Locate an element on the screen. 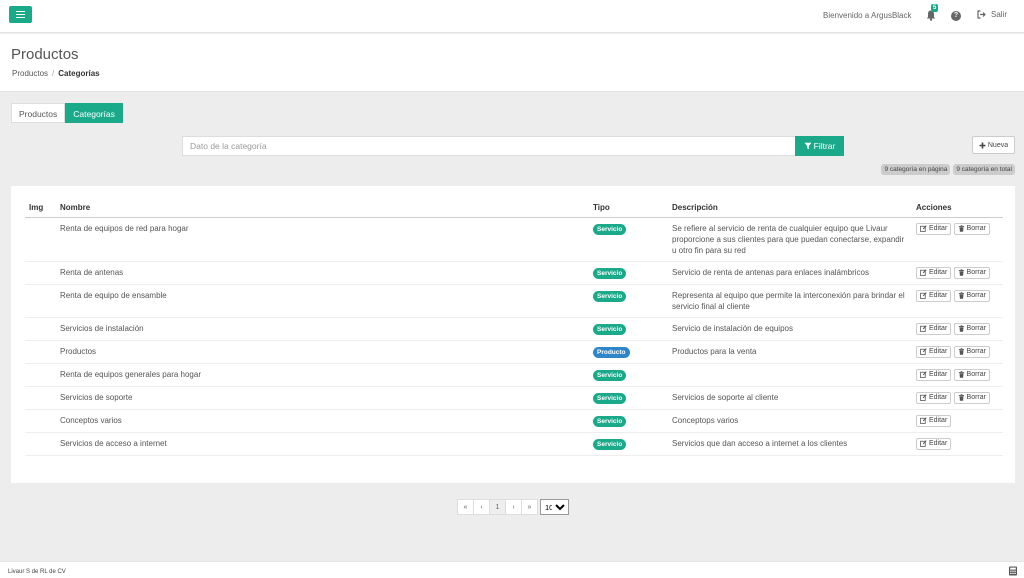  menu-icon is located at coordinates (20, 14).